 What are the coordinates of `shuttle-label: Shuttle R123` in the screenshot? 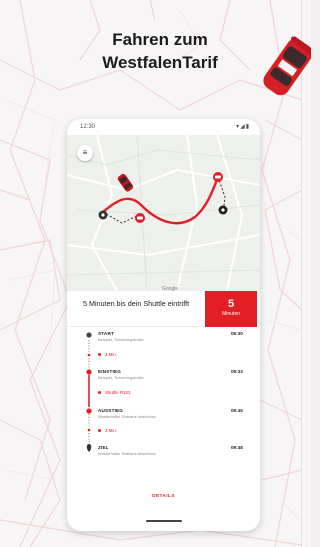 It's located at (118, 392).